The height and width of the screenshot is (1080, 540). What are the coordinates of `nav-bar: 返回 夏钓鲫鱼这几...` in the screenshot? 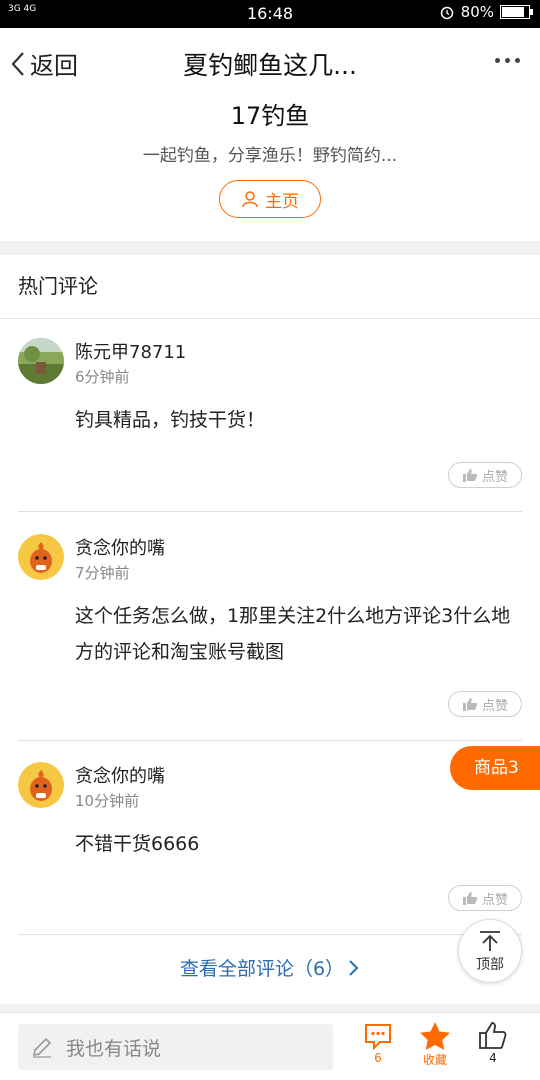 It's located at (270, 63).